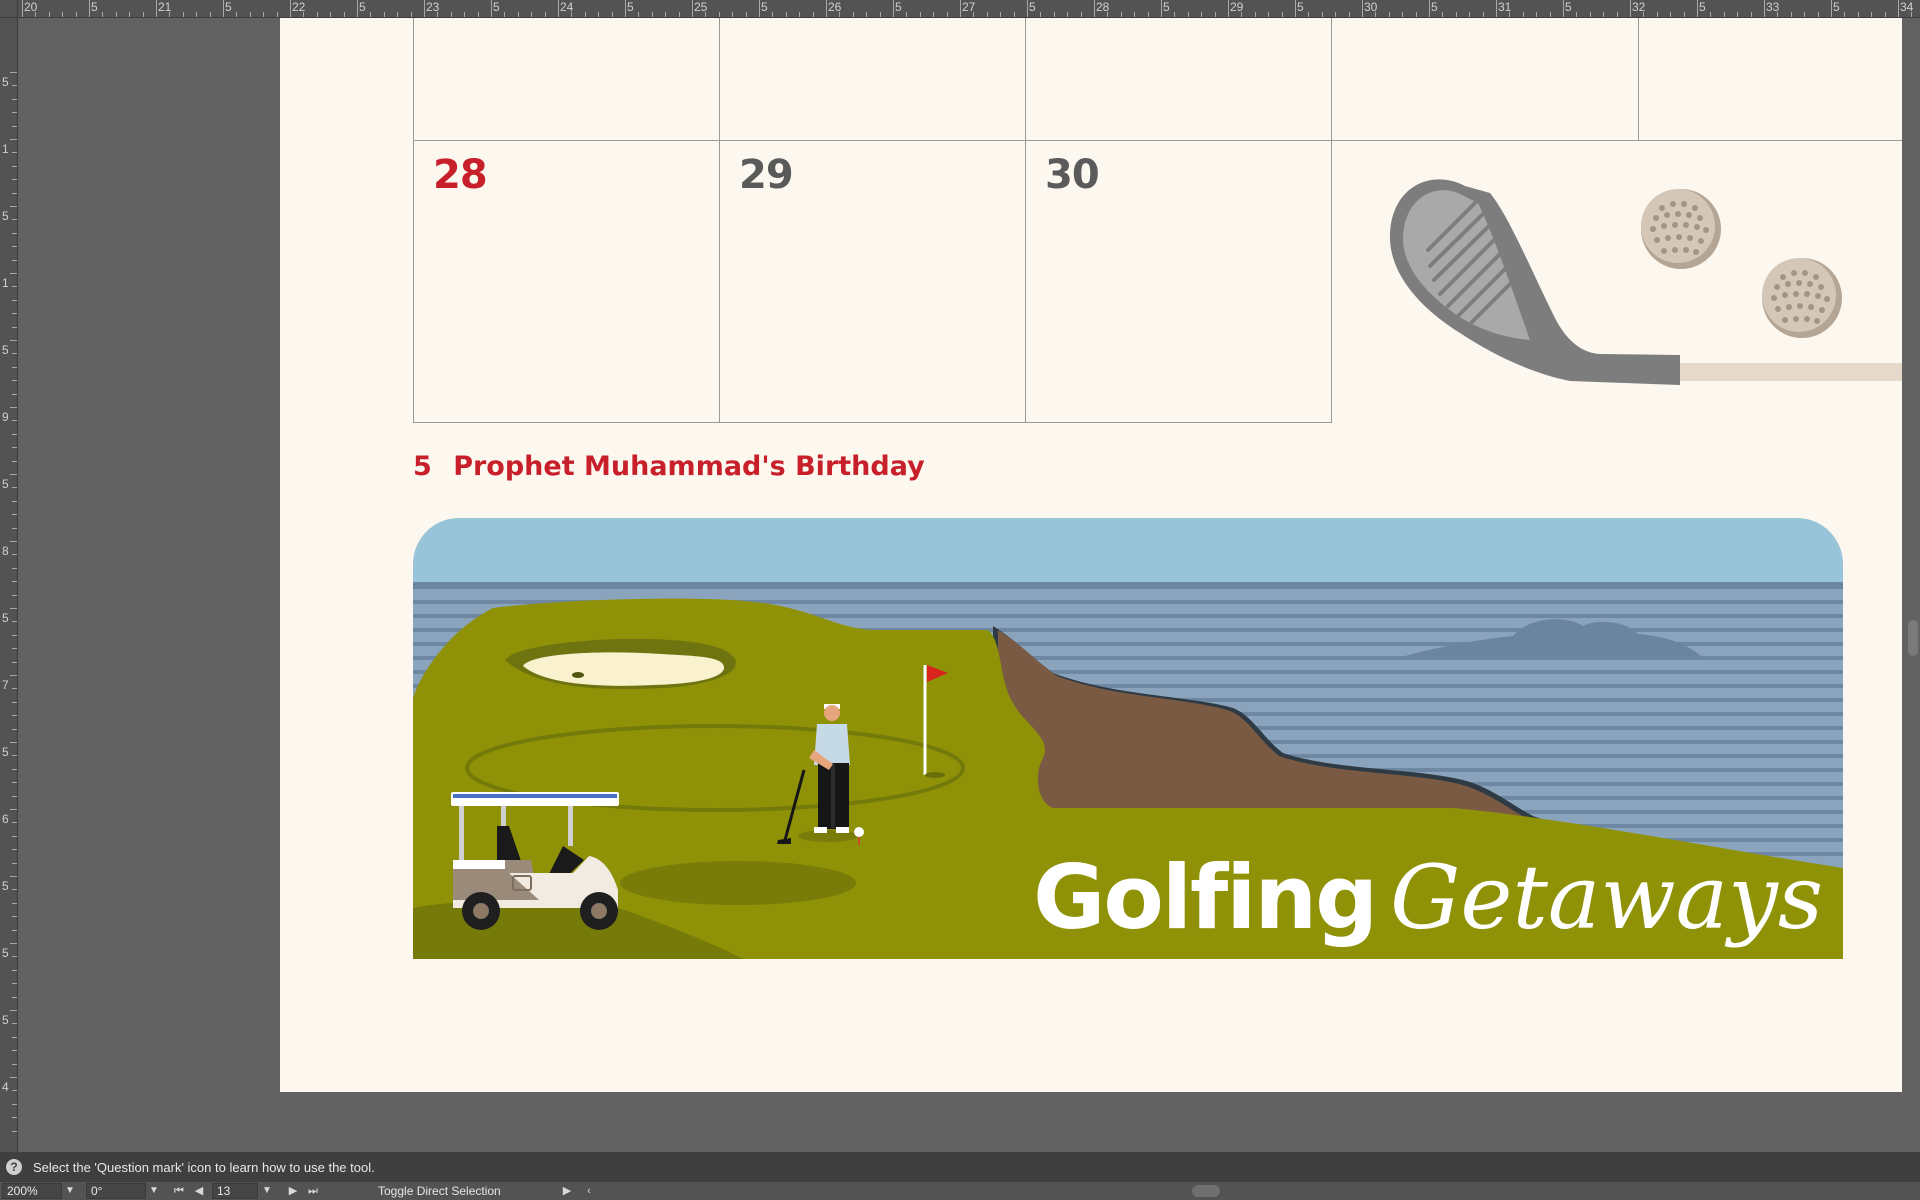 This screenshot has height=1200, width=1920. What do you see at coordinates (422, 466) in the screenshot?
I see `holiday-day: 5` at bounding box center [422, 466].